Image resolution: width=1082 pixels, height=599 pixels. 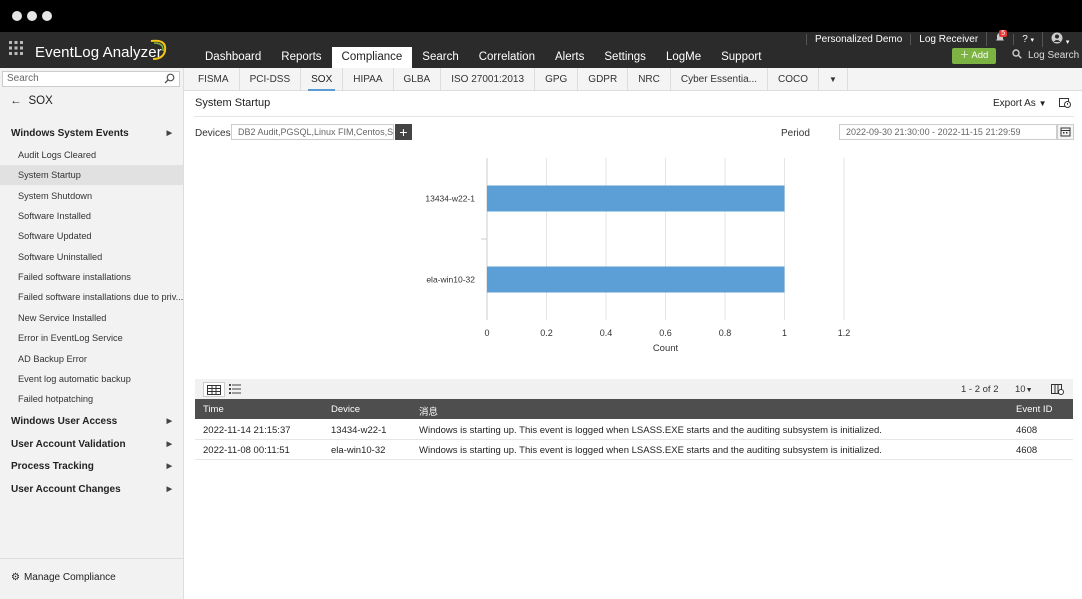 I want to click on subtab-gdpr: GDPR, so click(x=603, y=79).